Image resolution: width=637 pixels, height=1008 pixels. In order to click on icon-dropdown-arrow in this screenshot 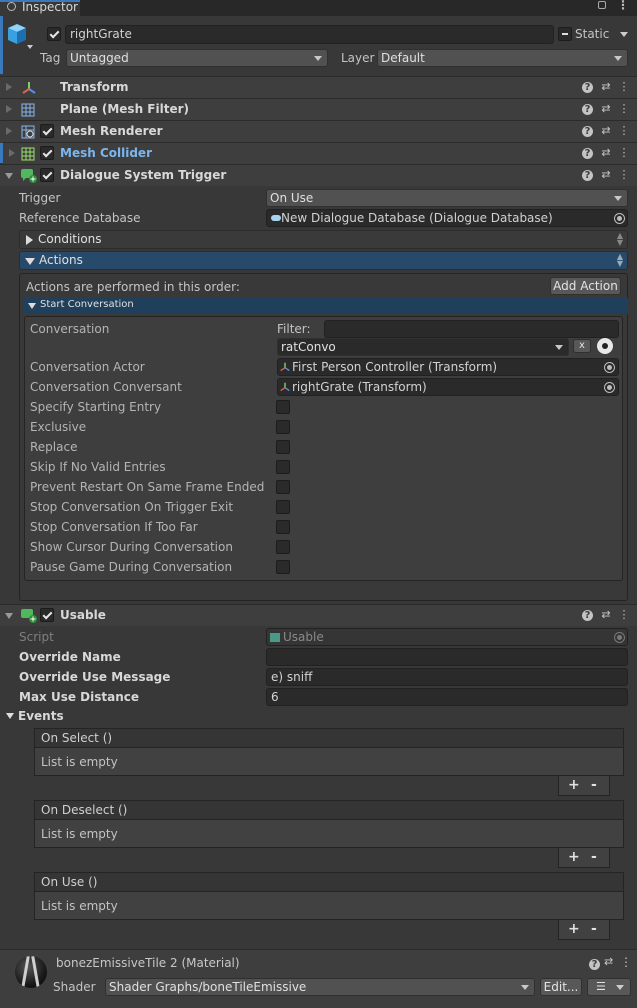, I will do `click(30, 47)`.